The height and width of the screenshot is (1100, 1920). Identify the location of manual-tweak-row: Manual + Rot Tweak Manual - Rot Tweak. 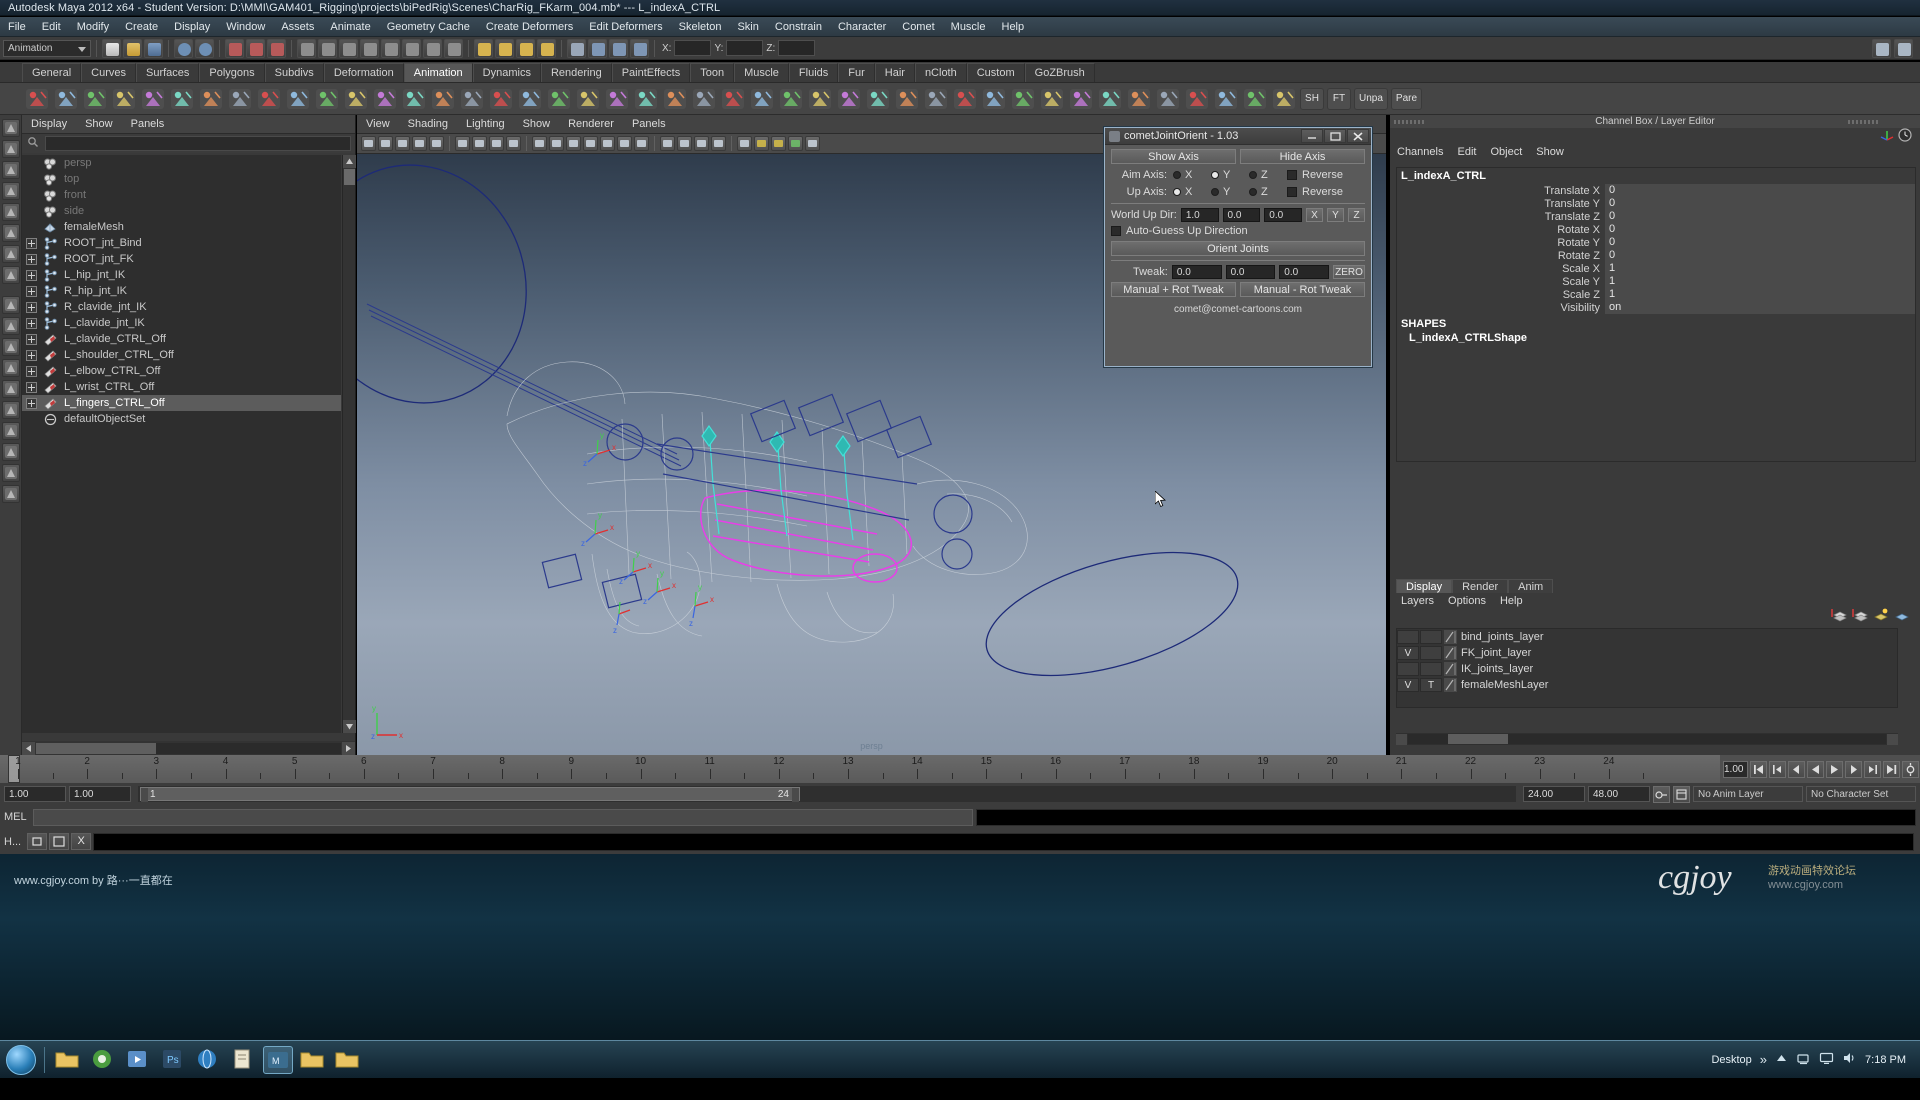
(1238, 289).